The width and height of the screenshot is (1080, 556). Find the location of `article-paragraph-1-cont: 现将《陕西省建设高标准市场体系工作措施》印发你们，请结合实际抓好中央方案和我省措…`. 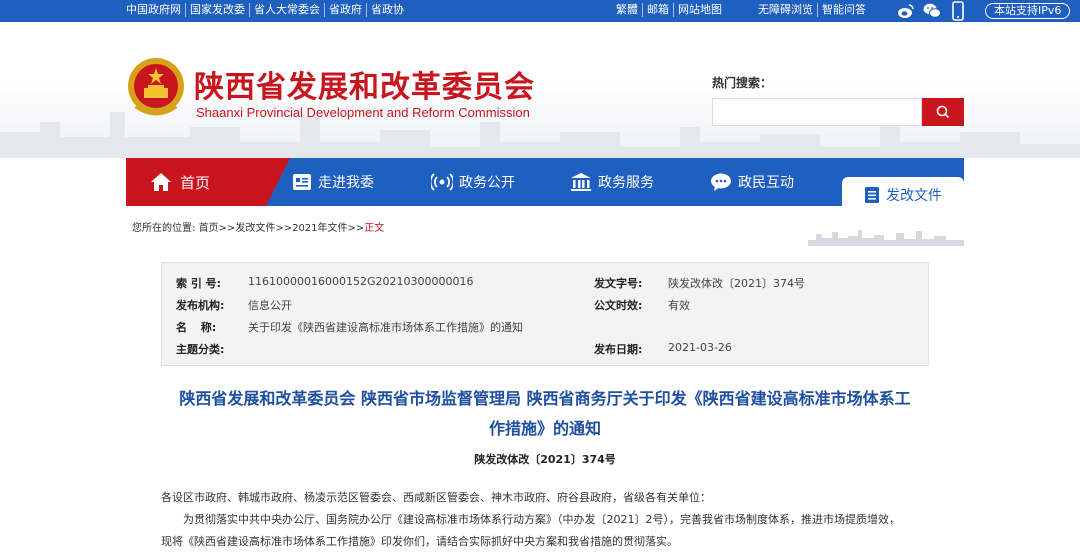

article-paragraph-1-cont: 现将《陕西省建设高标准市场体系工作措施》印发你们，请结合实际抓好中央方案和我省措… is located at coordinates (419, 541).